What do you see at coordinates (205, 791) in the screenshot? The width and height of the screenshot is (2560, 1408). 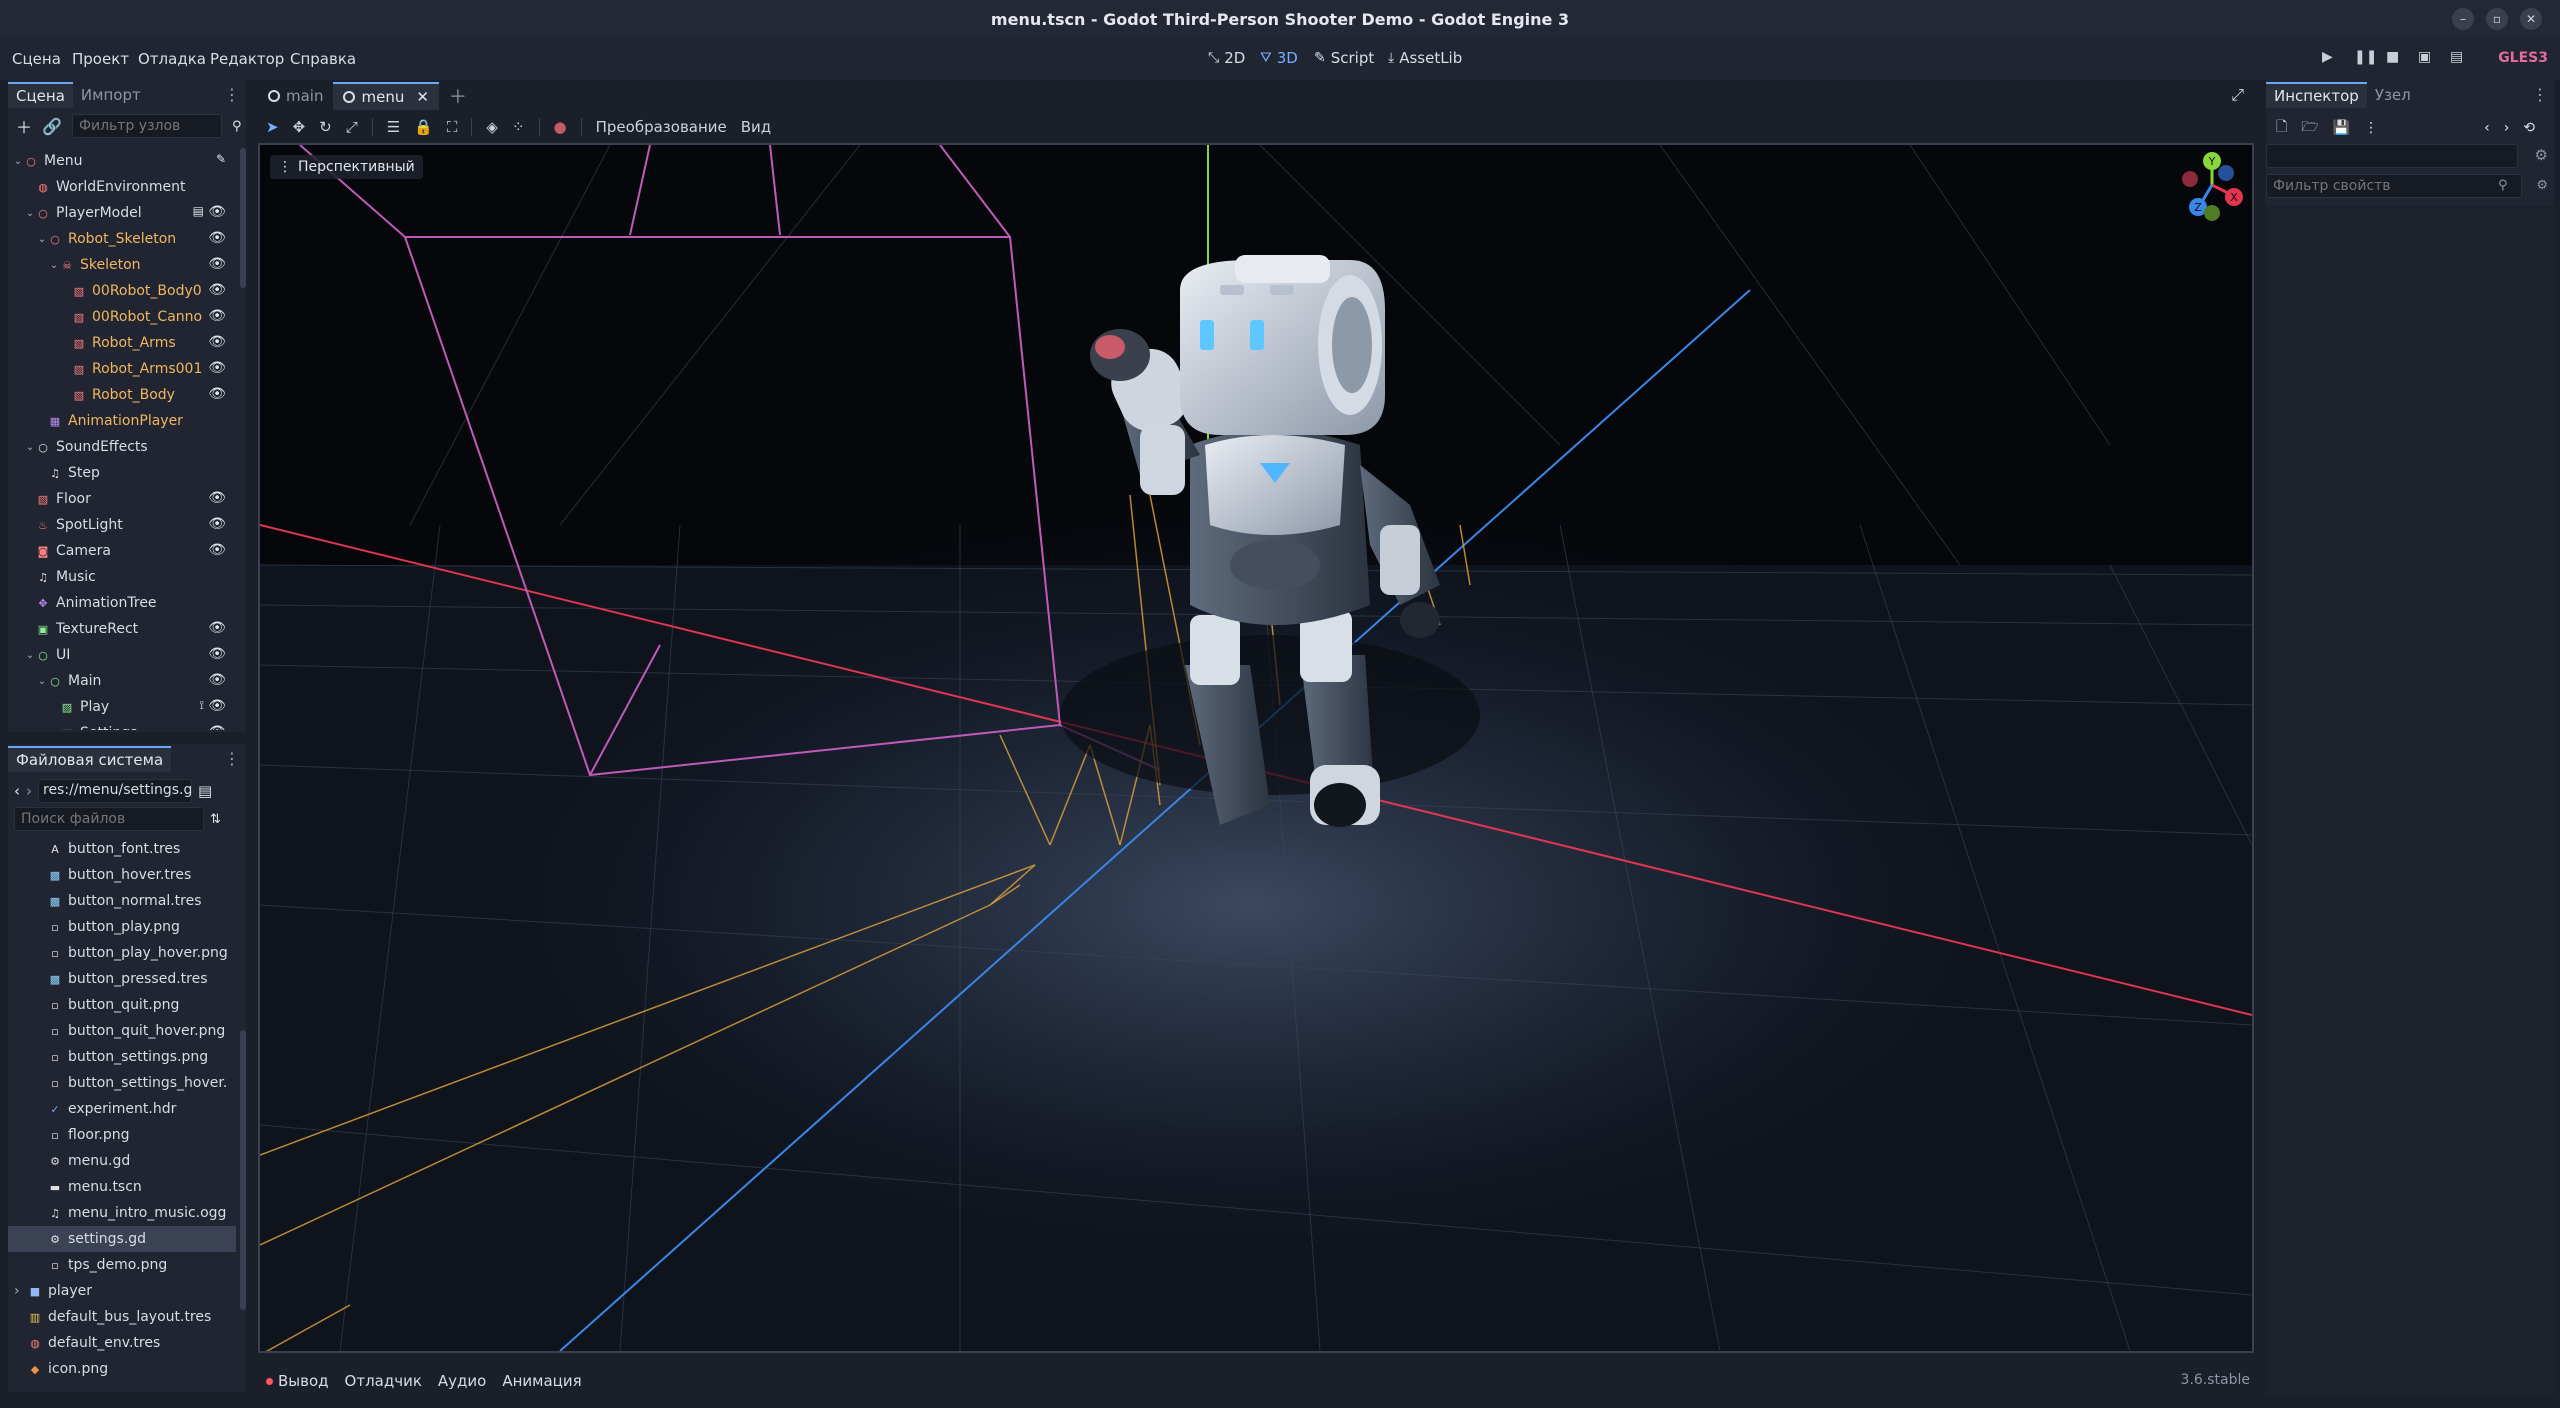 I see `split-view-icon: ▤` at bounding box center [205, 791].